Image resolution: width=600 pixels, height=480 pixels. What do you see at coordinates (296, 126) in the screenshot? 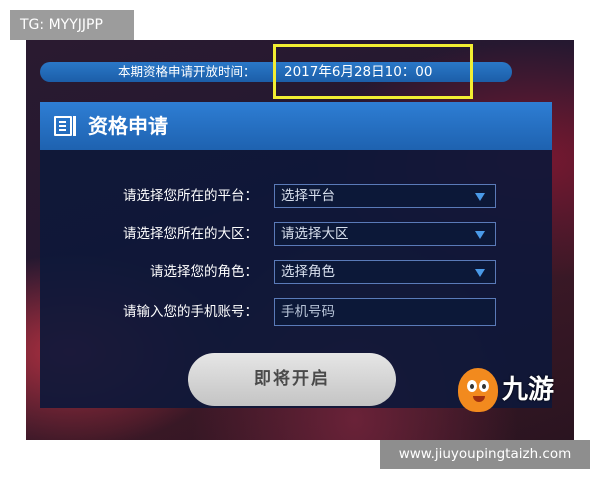
I see `panel-header: 资格申请` at bounding box center [296, 126].